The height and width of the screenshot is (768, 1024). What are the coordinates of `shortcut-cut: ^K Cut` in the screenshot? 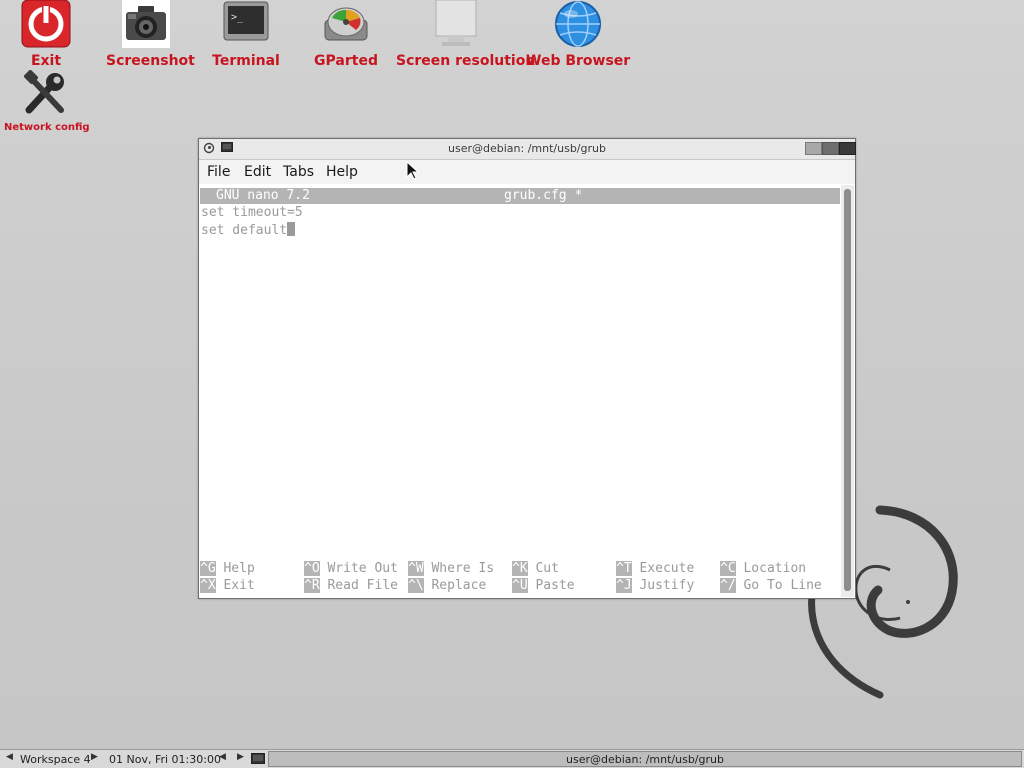 It's located at (535, 568).